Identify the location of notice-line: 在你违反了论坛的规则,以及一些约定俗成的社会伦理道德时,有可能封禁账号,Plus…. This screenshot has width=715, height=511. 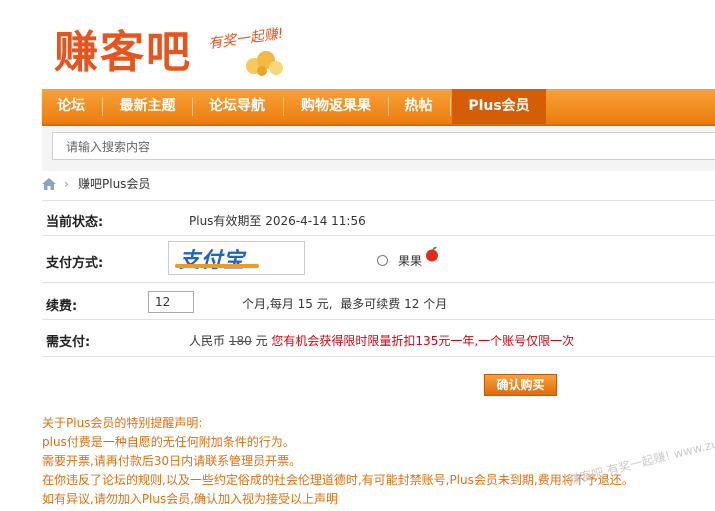
(338, 480).